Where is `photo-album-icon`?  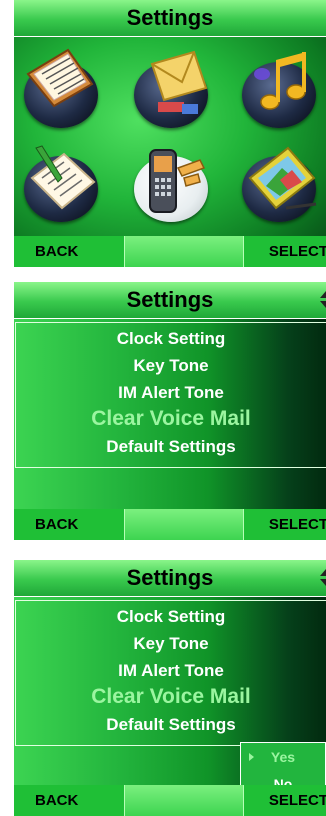 photo-album-icon is located at coordinates (279, 181).